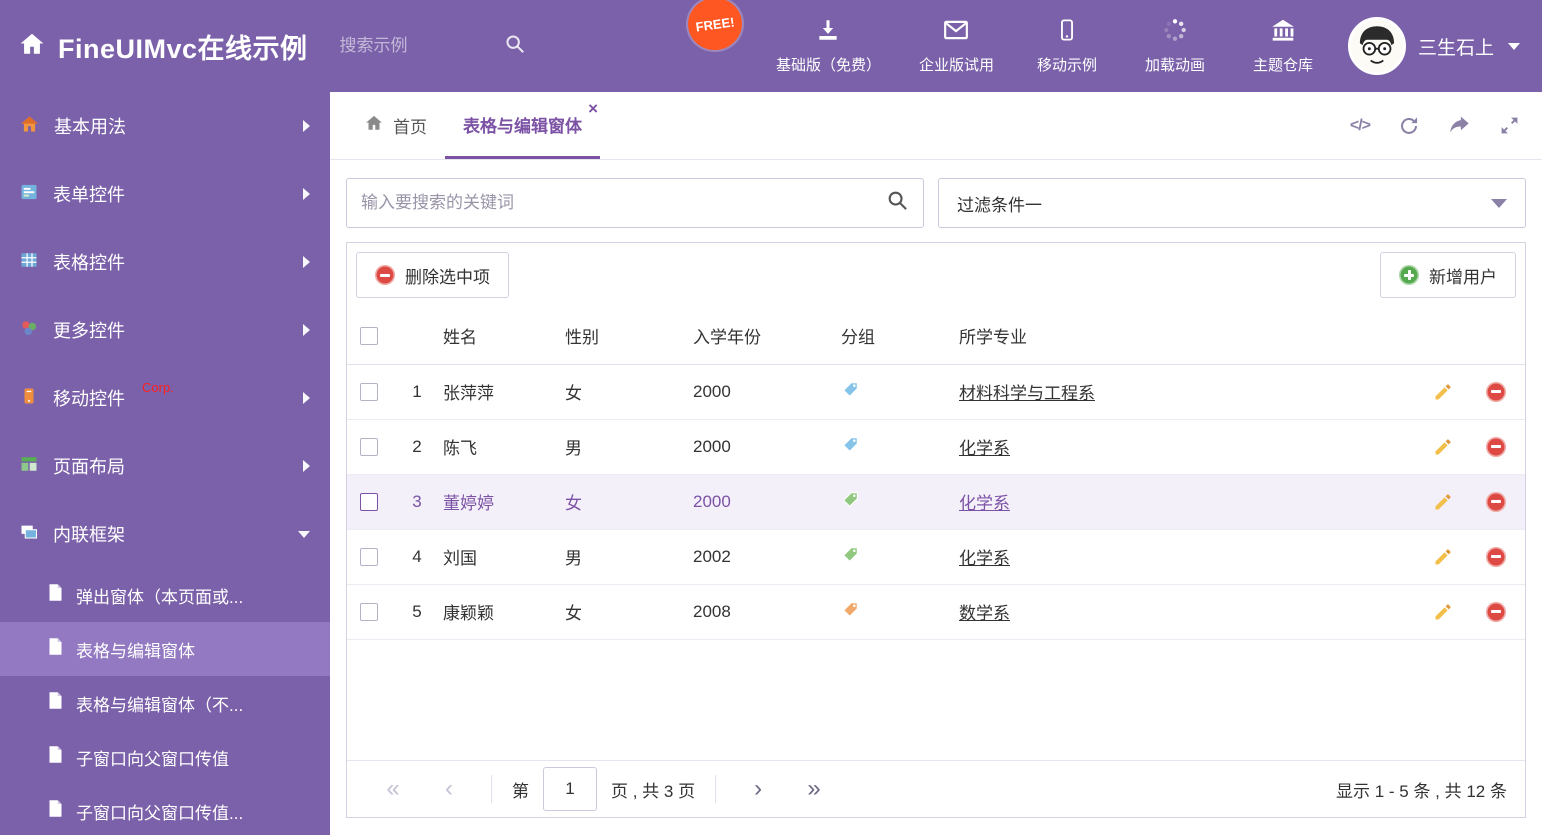  I want to click on select-all-checkbox, so click(369, 335).